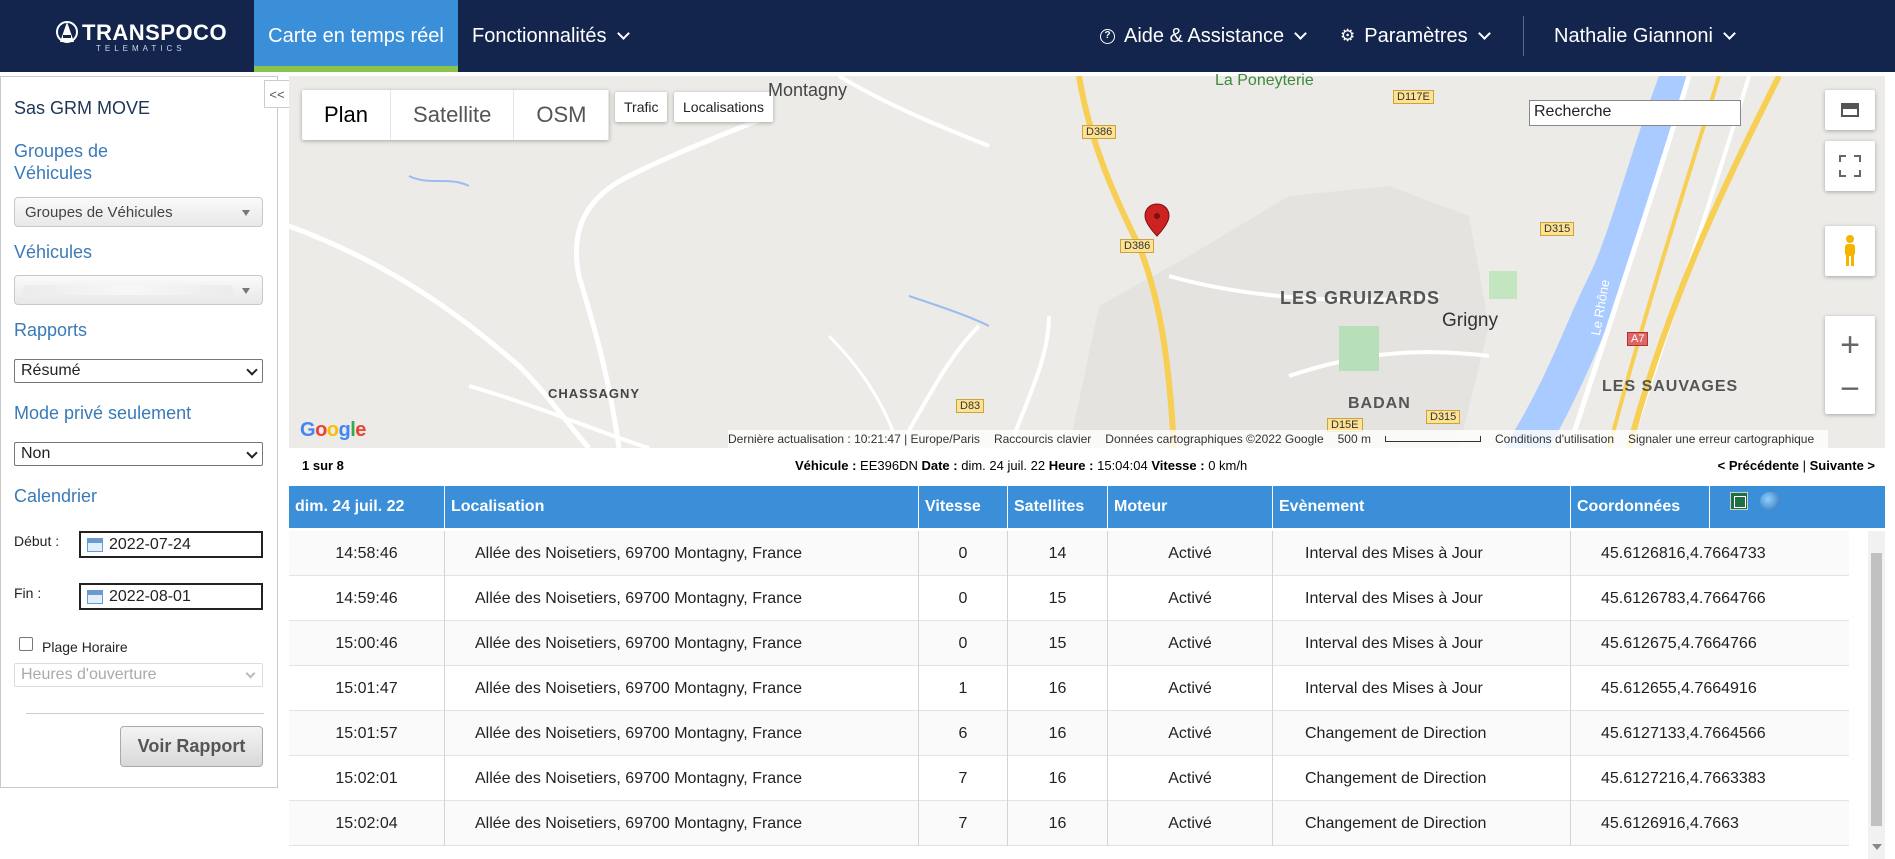 The height and width of the screenshot is (859, 1895). I want to click on logo-text: TRANSPOCO, so click(155, 32).